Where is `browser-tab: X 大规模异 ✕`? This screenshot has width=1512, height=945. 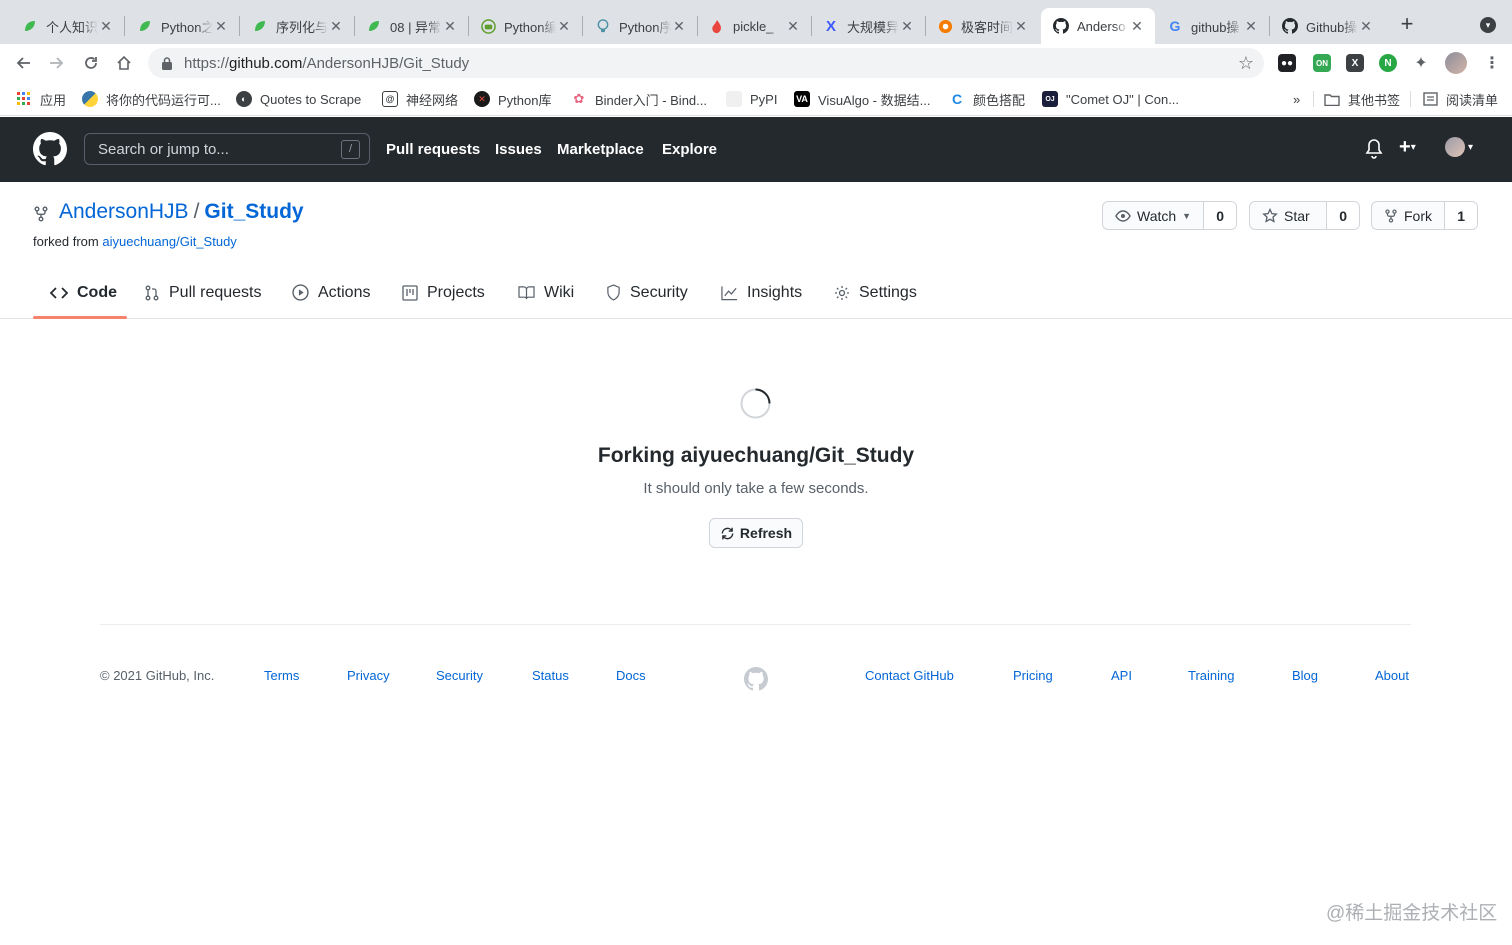
browser-tab: X 大规模异 ✕ is located at coordinates (863, 26).